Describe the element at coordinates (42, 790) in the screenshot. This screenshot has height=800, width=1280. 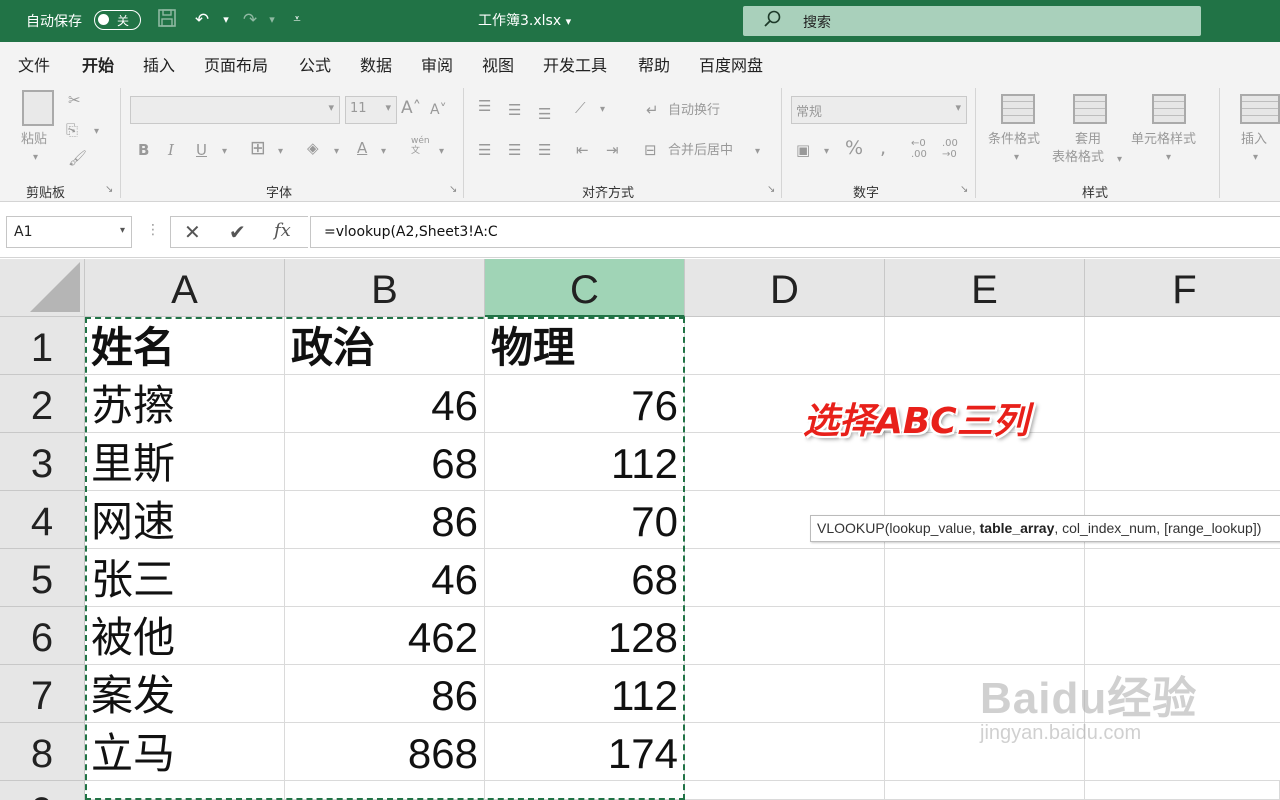
I see `row-header-9: 9` at that location.